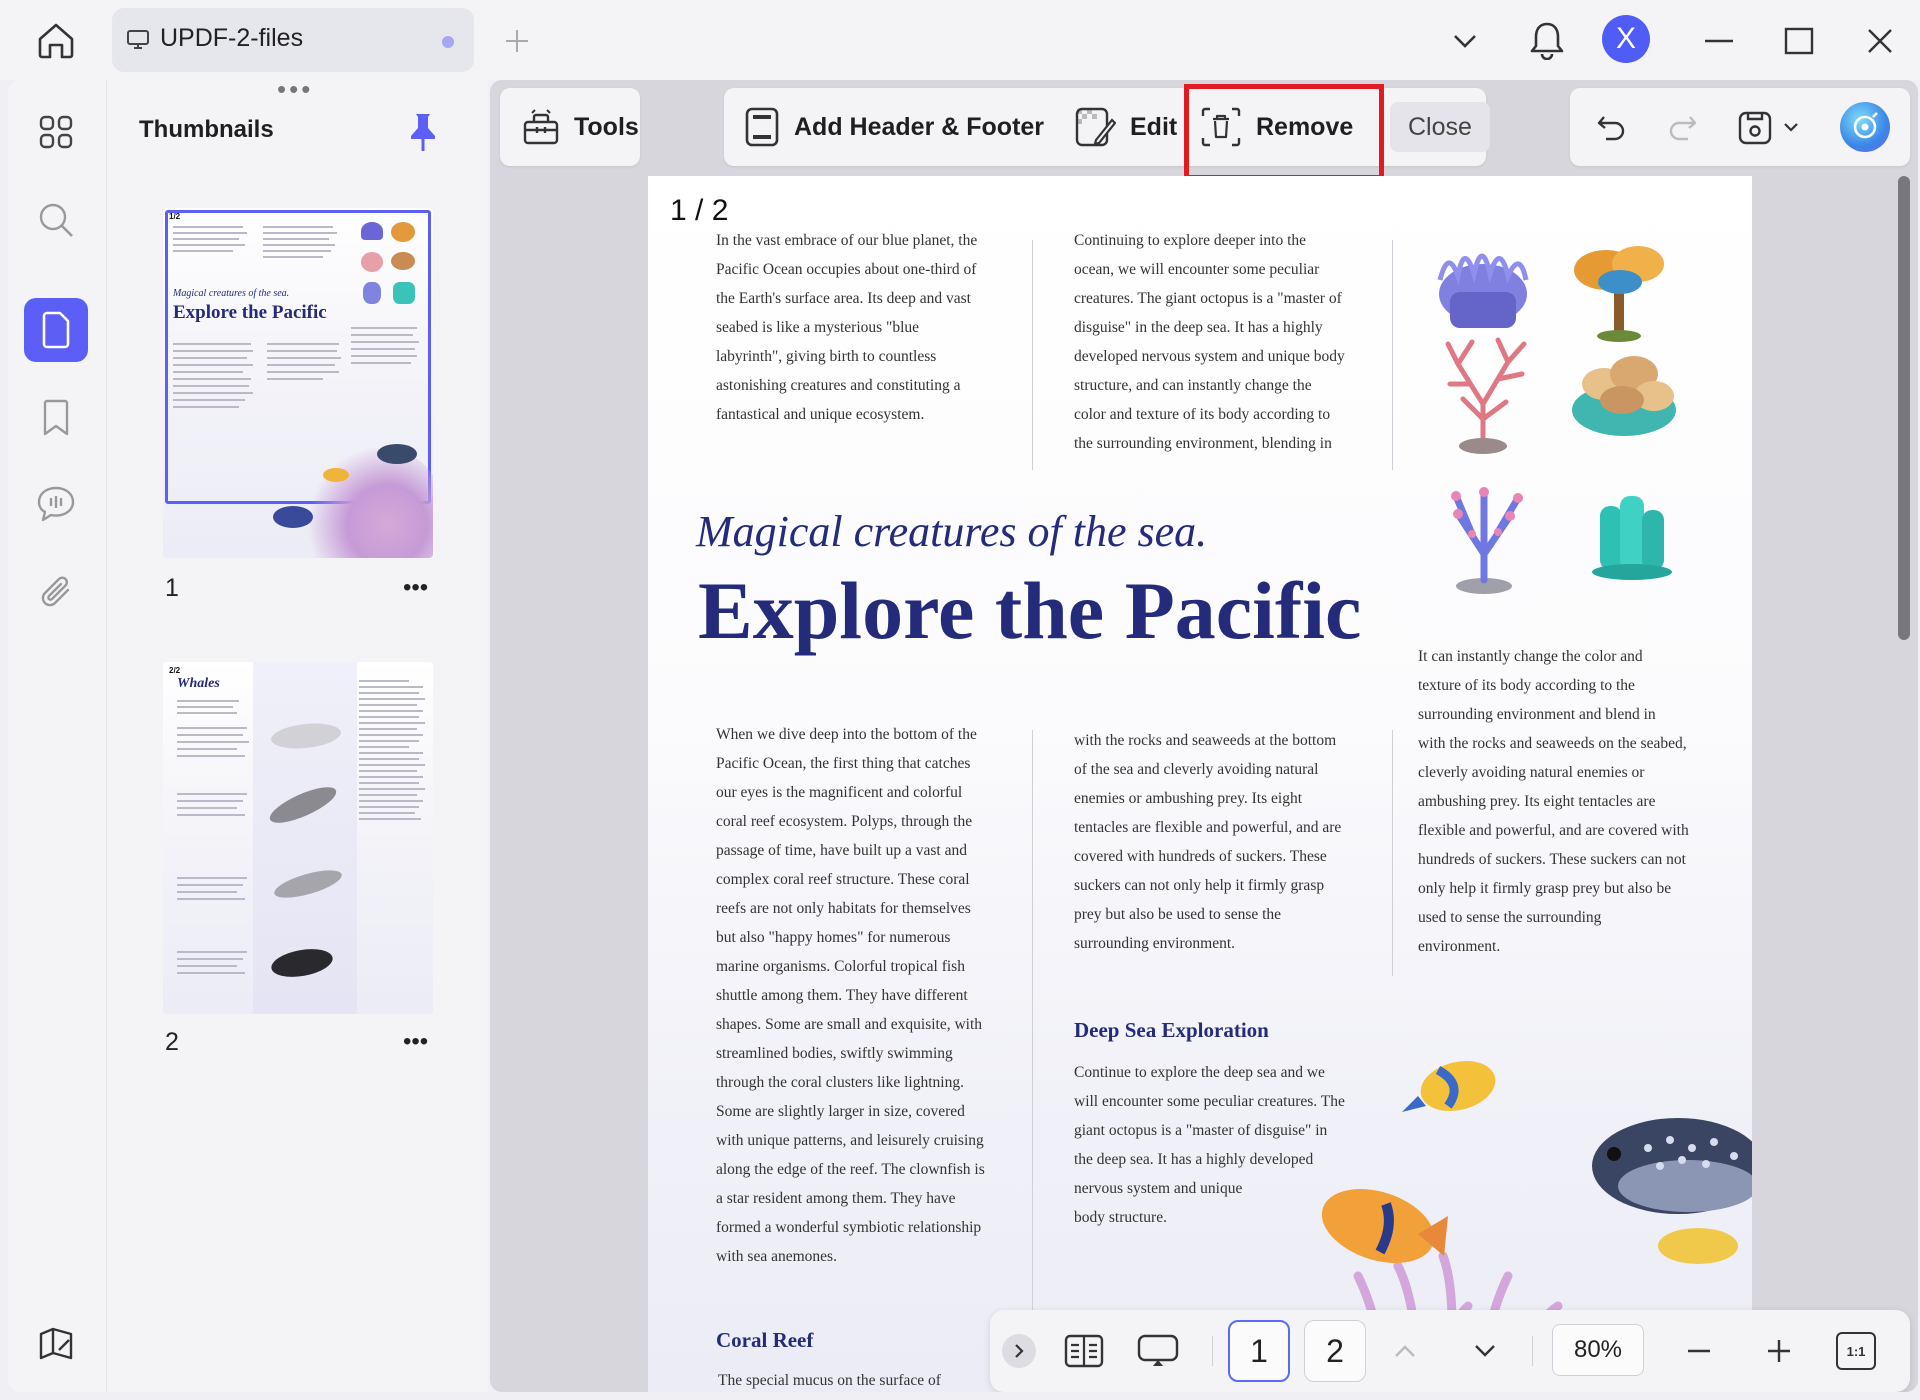  What do you see at coordinates (175, 216) in the screenshot?
I see `thumbnail-1-page-label: 1/2` at bounding box center [175, 216].